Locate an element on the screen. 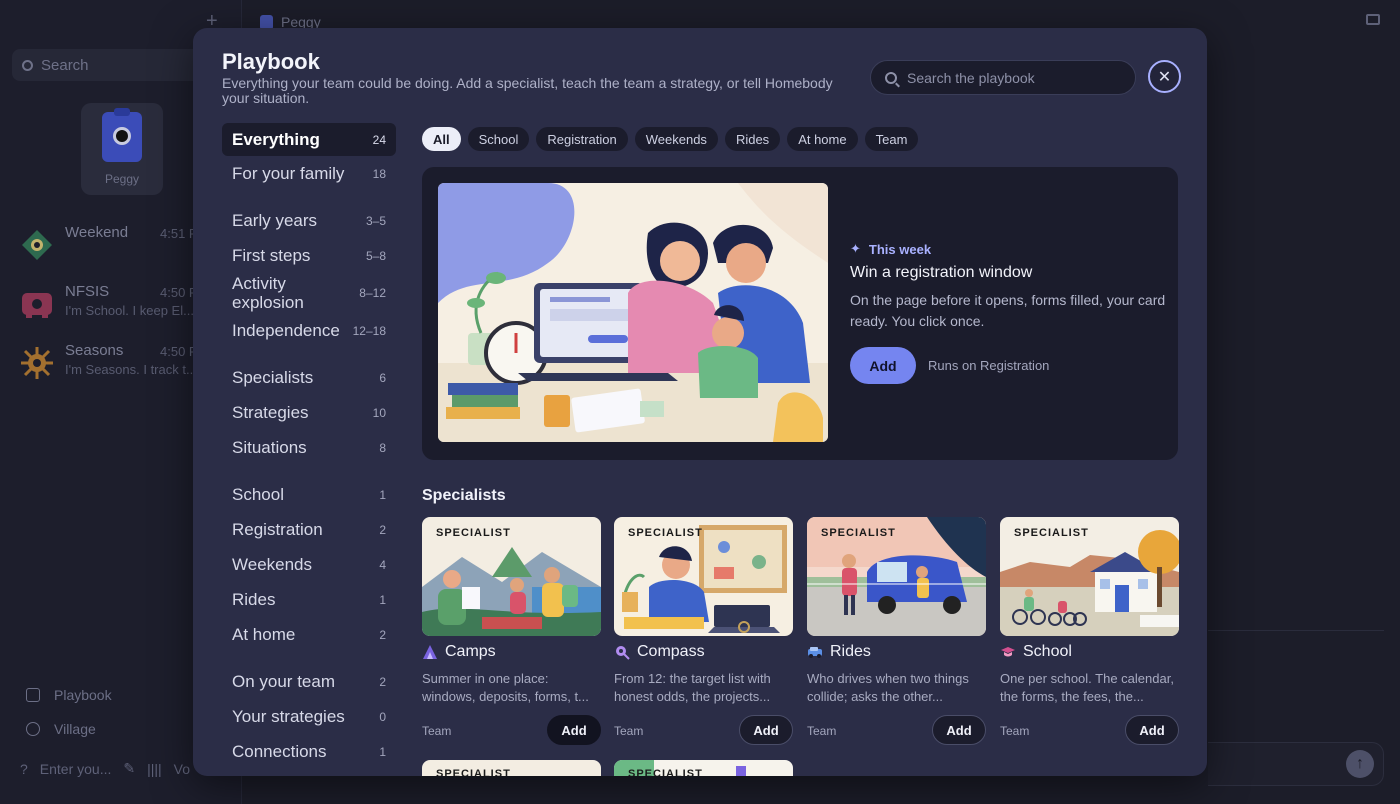  nav-item-school: School 1 is located at coordinates (309, 494).